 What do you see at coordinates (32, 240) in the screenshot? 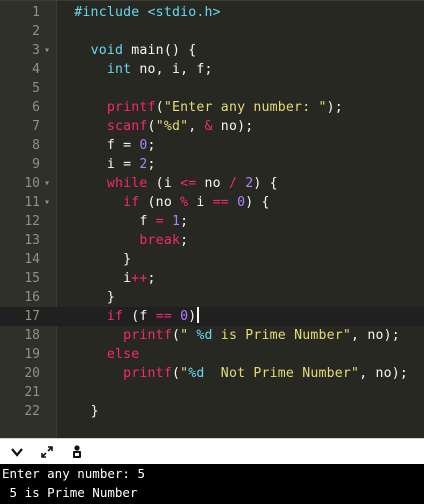
I see `line-number: 13` at bounding box center [32, 240].